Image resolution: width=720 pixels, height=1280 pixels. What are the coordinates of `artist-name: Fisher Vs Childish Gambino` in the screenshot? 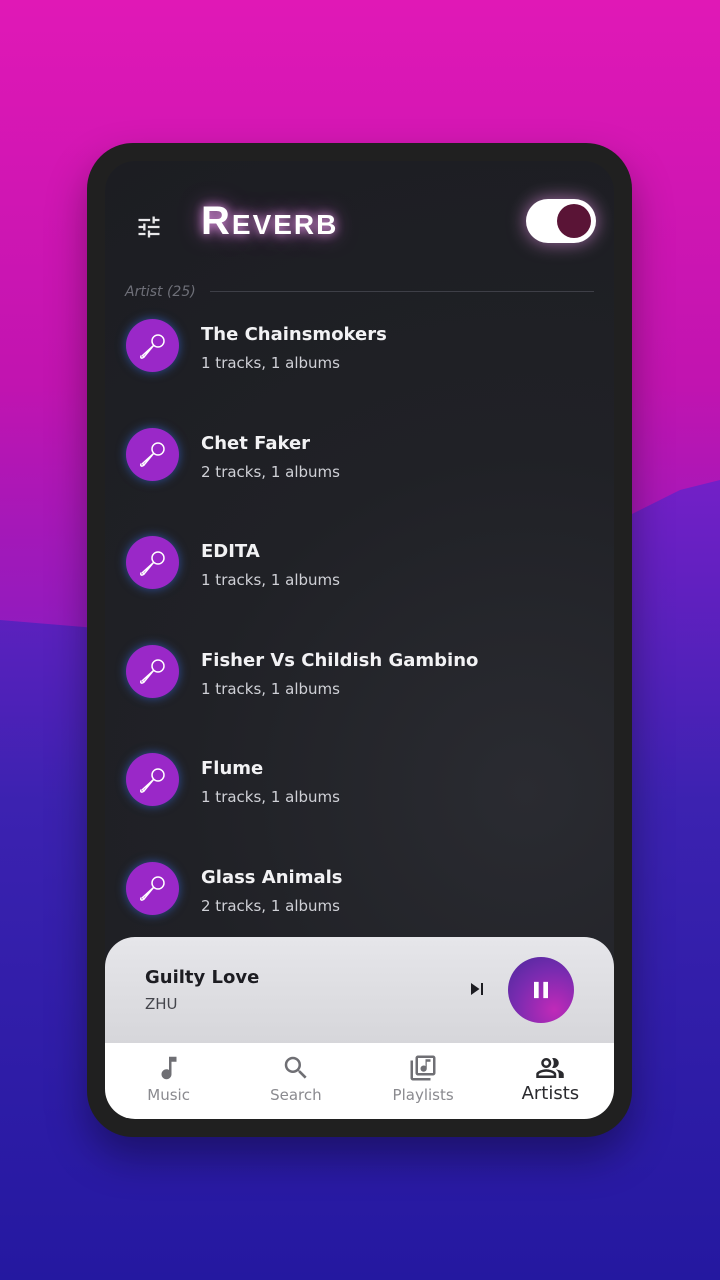 It's located at (340, 660).